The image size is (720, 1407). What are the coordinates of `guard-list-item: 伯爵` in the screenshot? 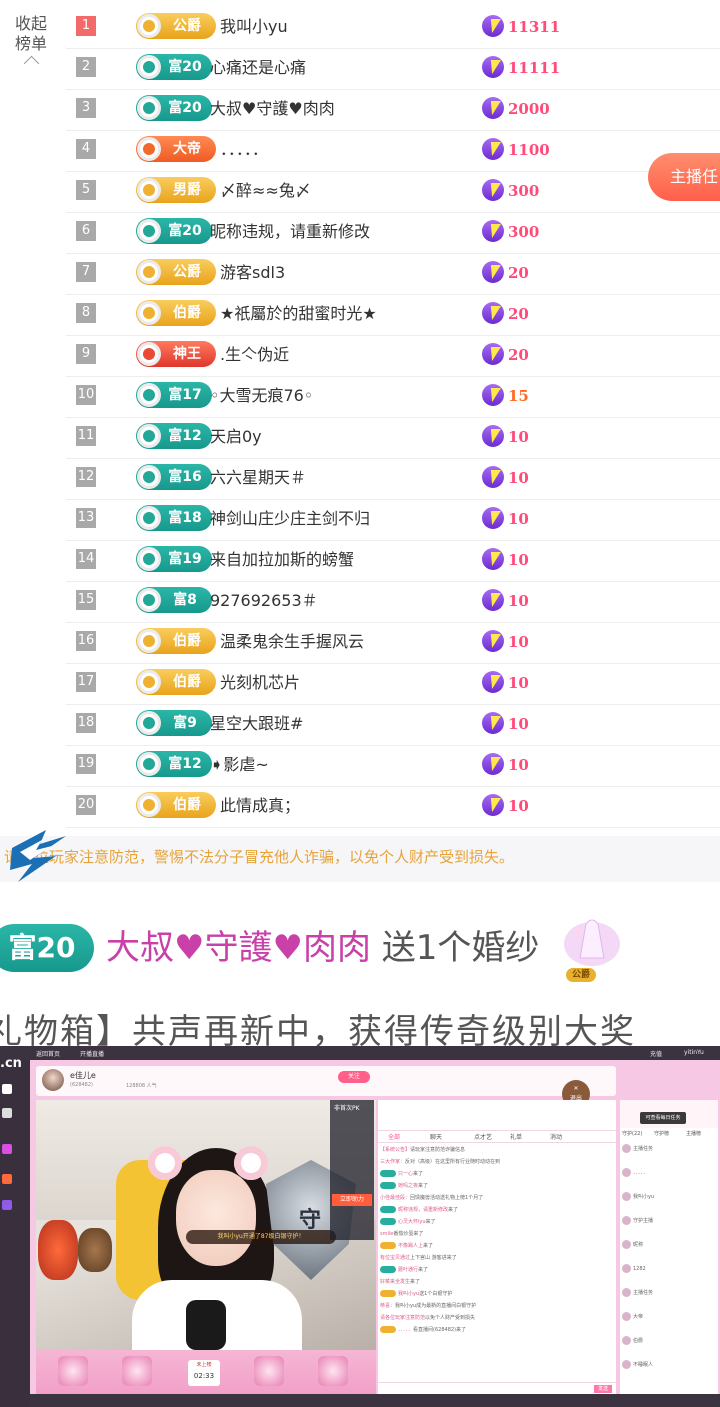 It's located at (669, 1343).